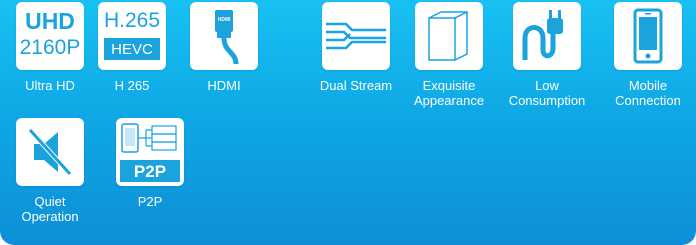  Describe the element at coordinates (150, 201) in the screenshot. I see `feature-label-p2p: P2P` at that location.